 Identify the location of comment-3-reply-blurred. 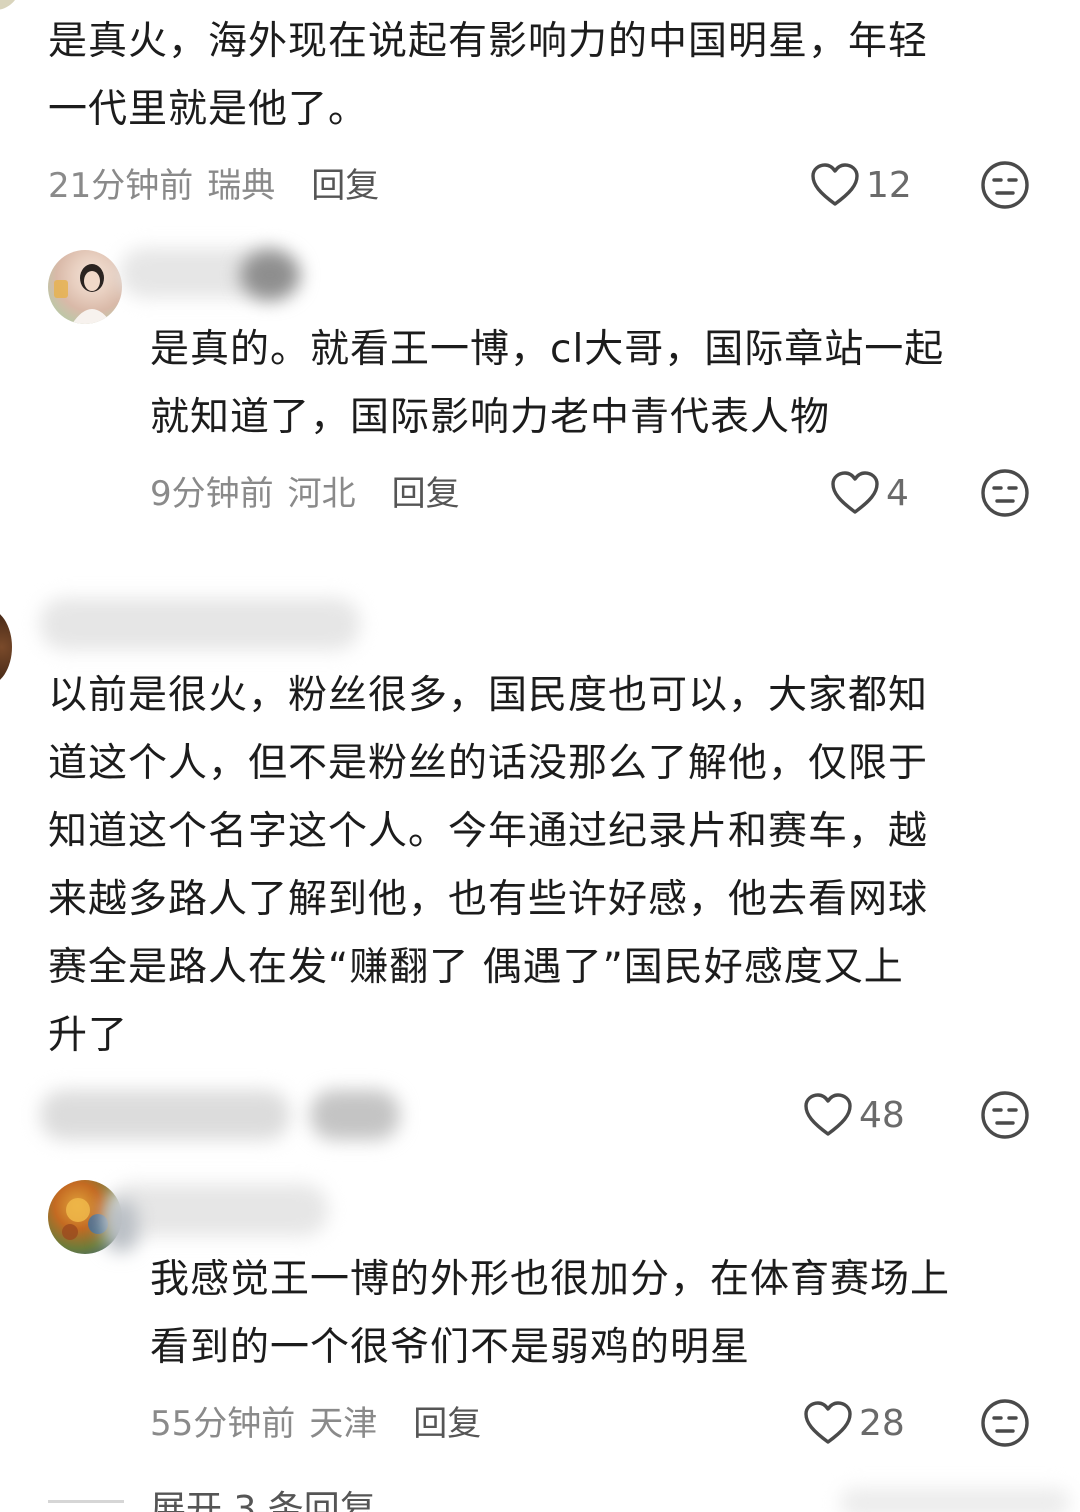
(355, 1115).